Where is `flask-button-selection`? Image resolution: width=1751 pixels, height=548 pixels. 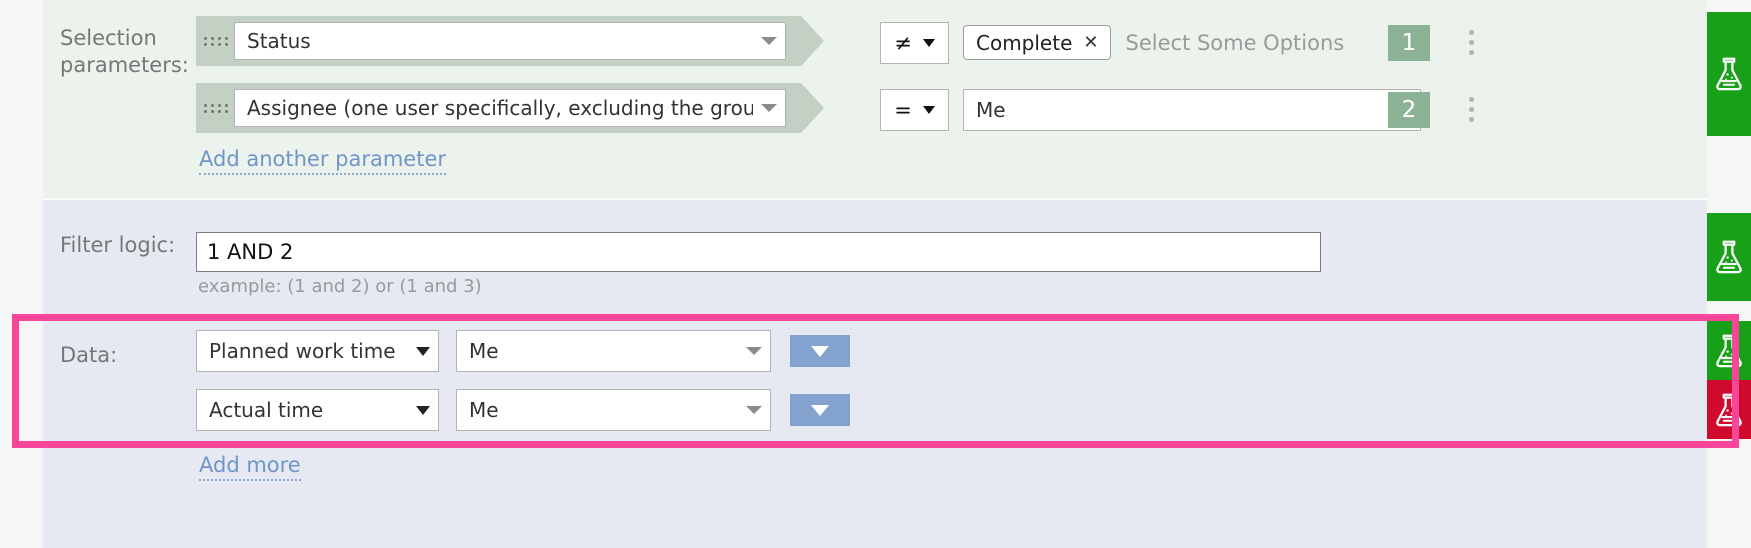
flask-button-selection is located at coordinates (1729, 74).